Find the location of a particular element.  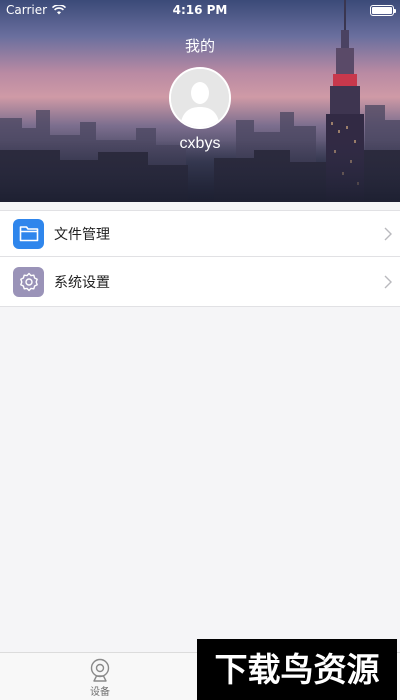

menu-item-file-management: 文件管理 is located at coordinates (200, 233).